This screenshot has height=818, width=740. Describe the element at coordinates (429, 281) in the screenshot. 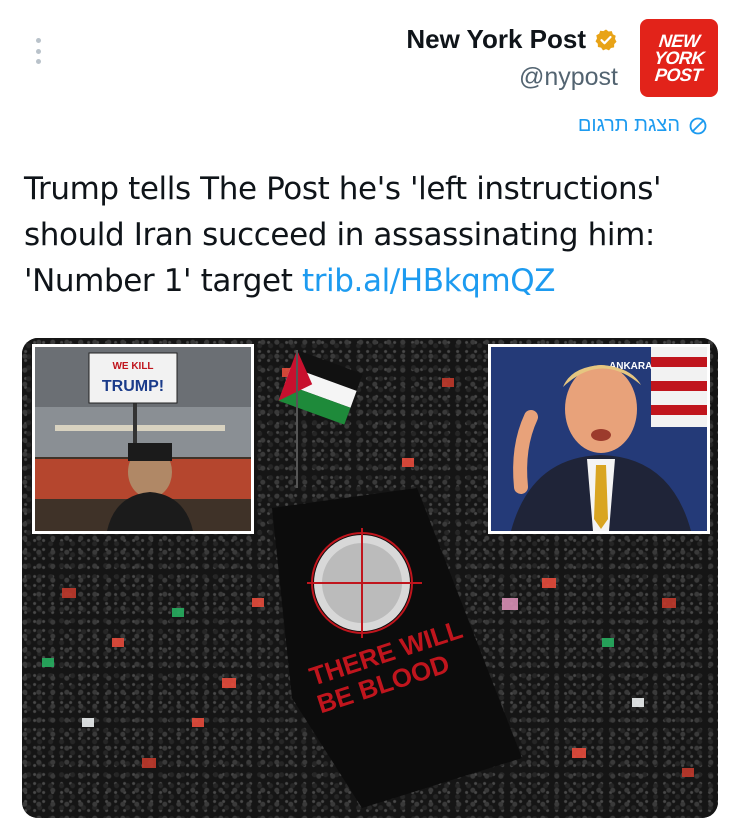

I see `tweet-link: trib.al/HBkqmQZ` at that location.